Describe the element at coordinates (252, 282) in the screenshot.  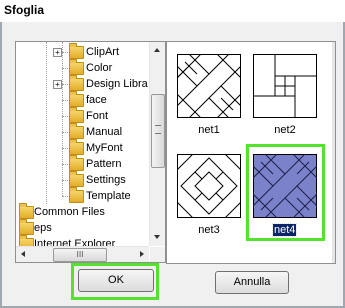
I see `cancel-button: Annulla` at that location.